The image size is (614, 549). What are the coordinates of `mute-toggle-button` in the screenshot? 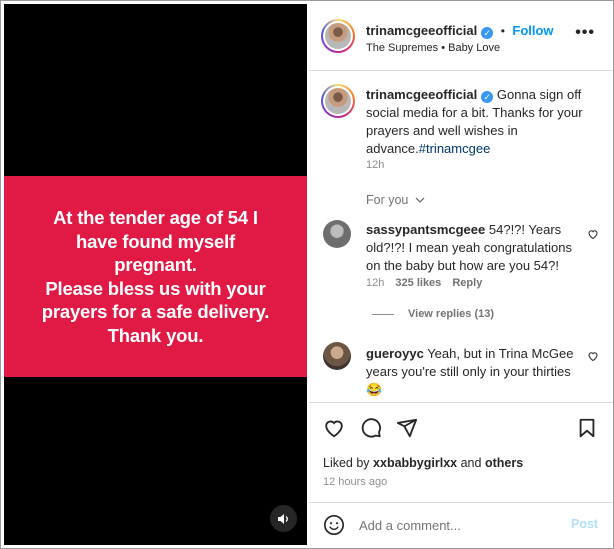 It's located at (283, 518).